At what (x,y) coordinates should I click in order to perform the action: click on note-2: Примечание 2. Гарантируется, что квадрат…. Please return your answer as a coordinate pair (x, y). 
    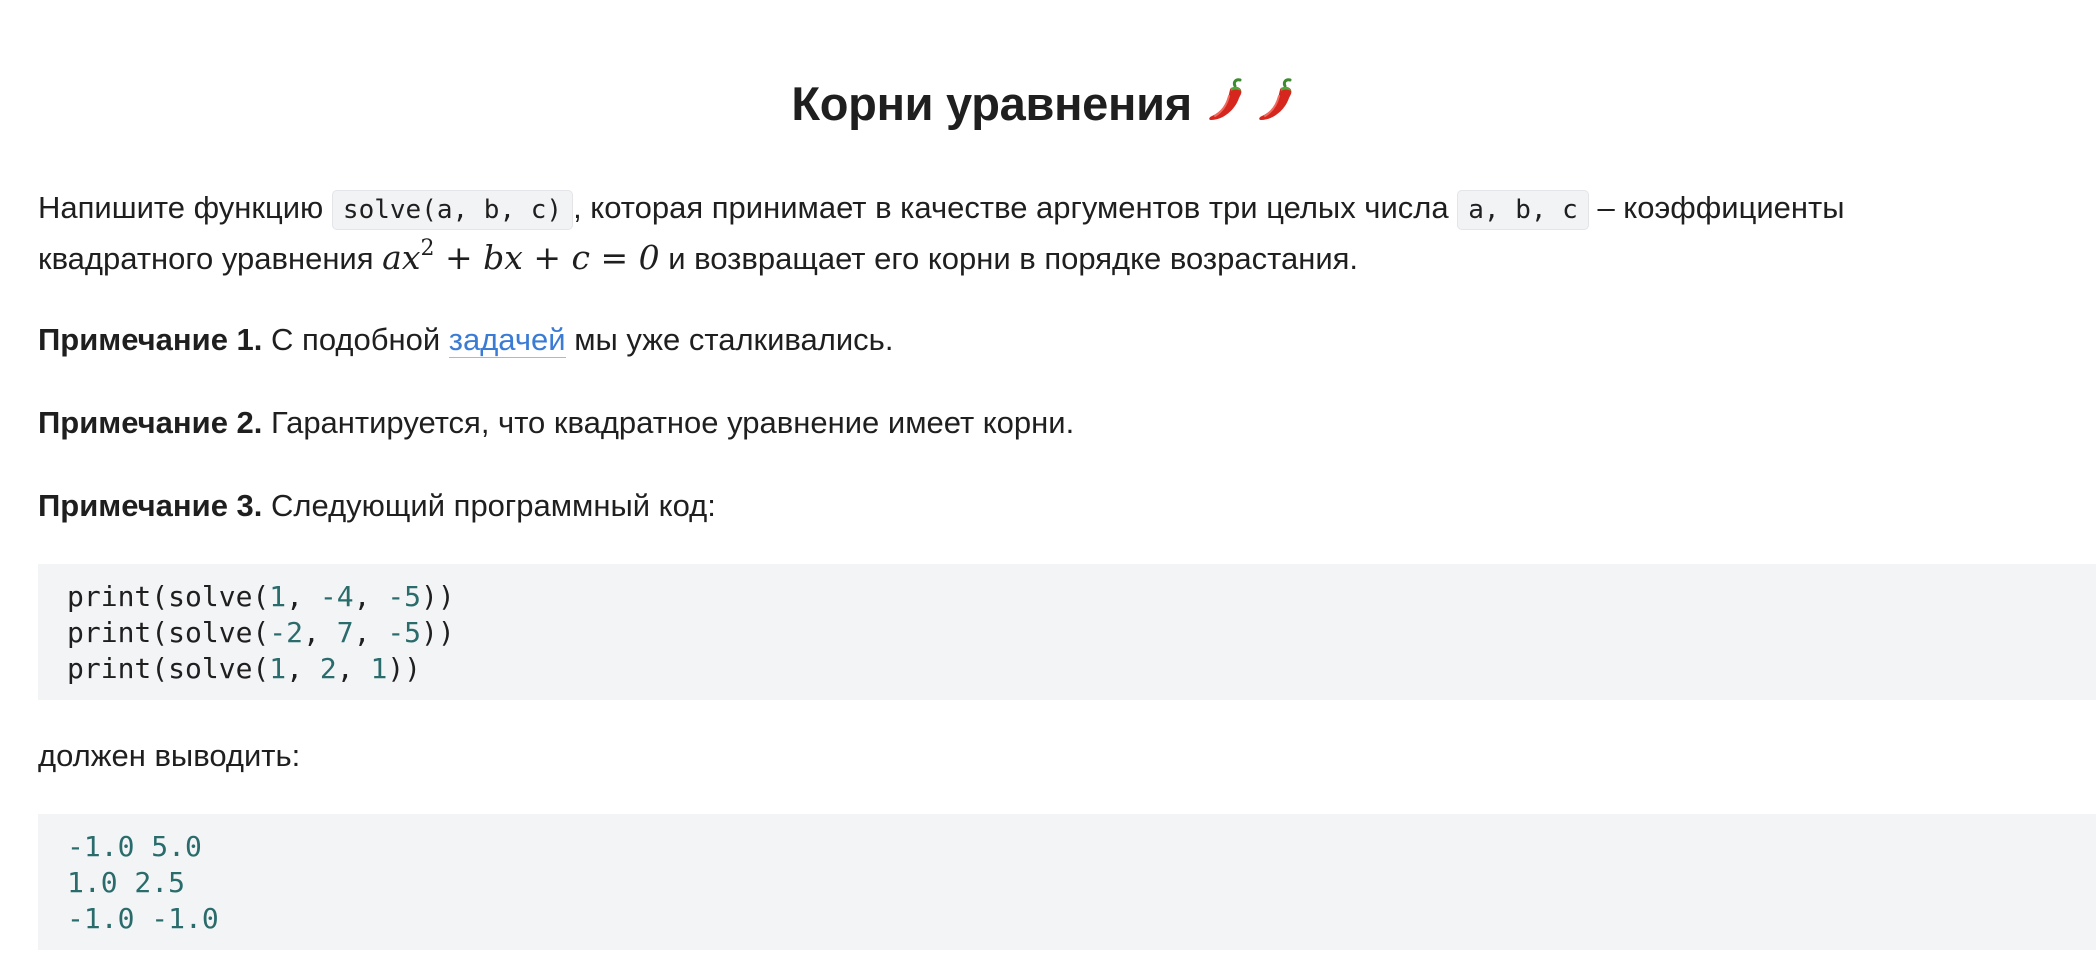
    Looking at the image, I should click on (556, 423).